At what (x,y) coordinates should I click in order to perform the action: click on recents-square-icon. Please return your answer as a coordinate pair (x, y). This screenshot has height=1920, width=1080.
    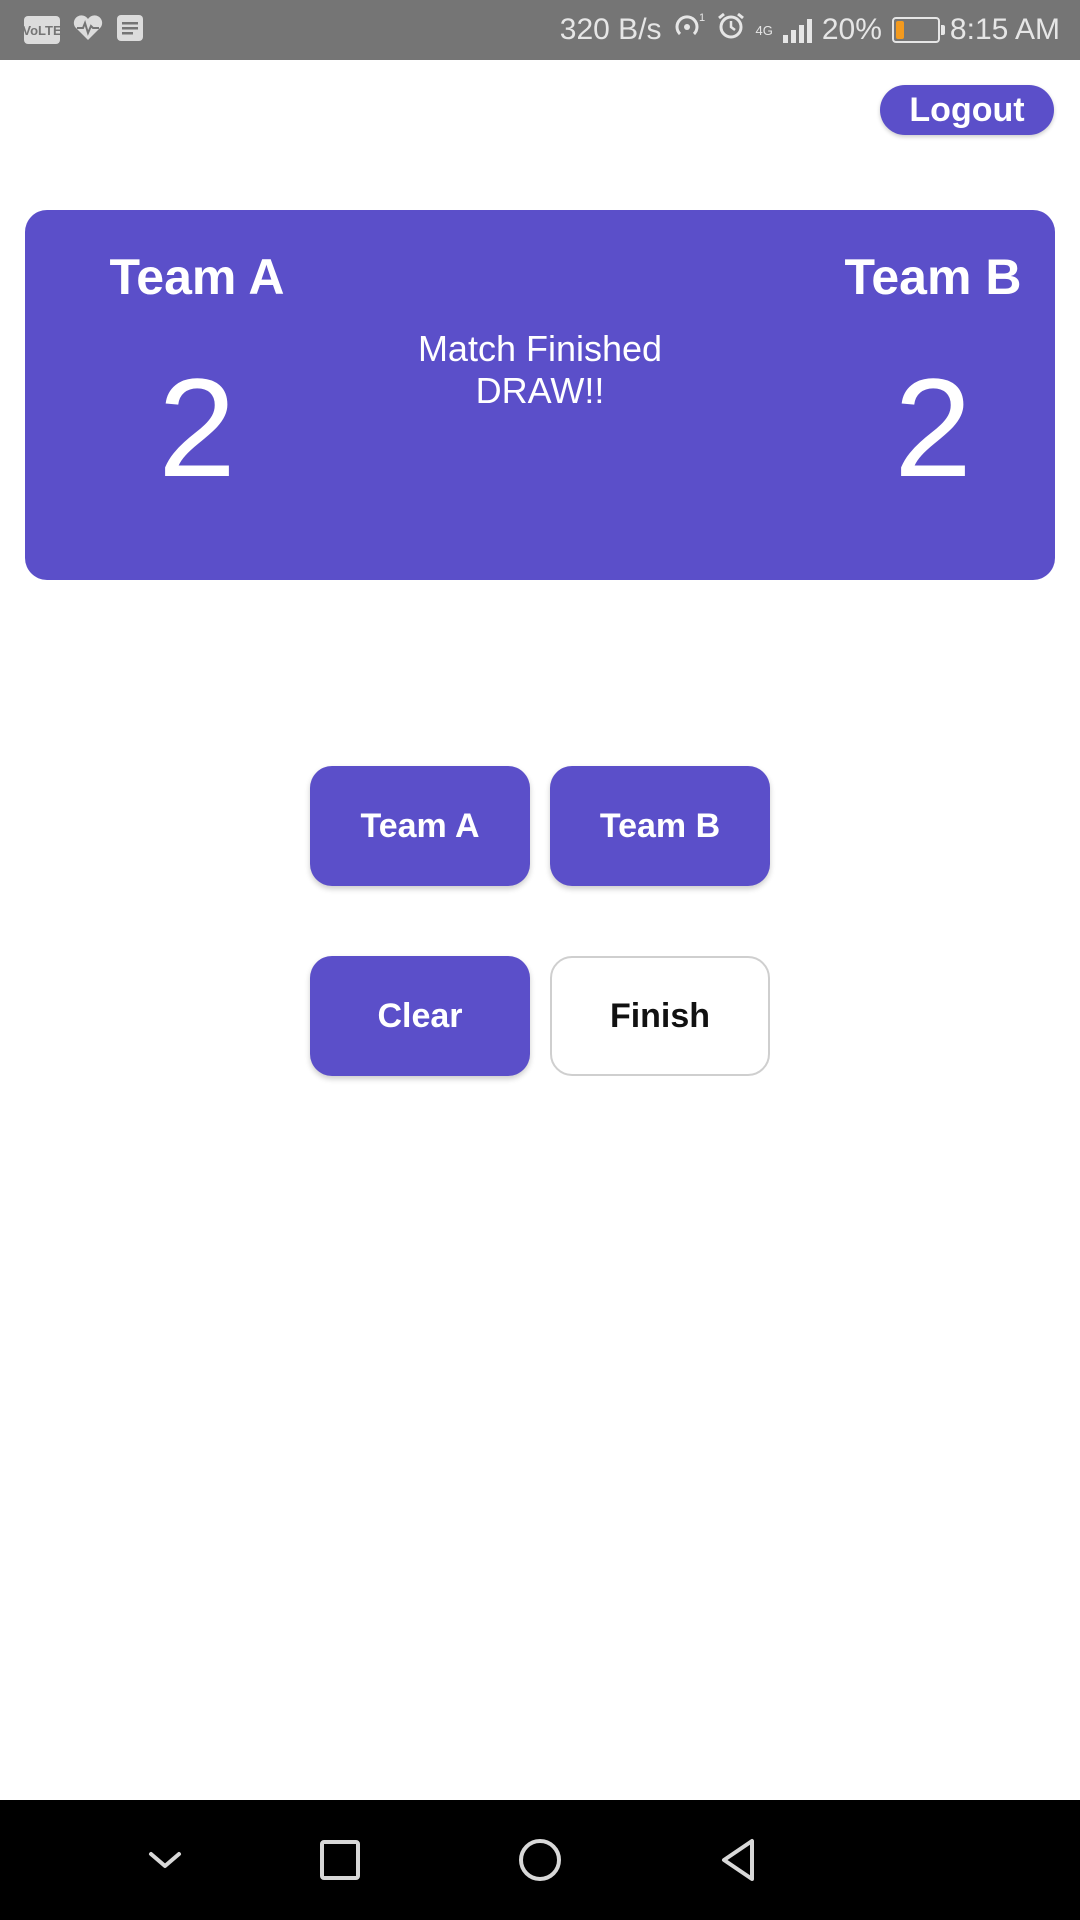
    Looking at the image, I should click on (340, 1860).